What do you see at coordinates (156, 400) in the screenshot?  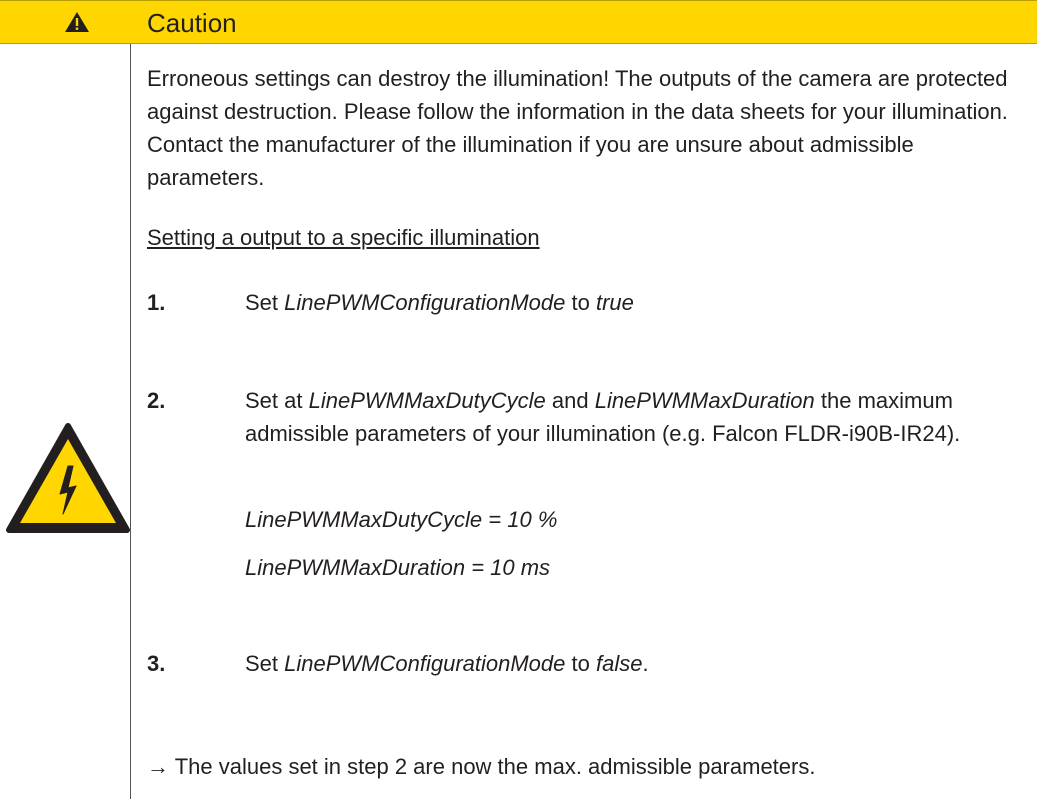 I see `step-2-number: 2.` at bounding box center [156, 400].